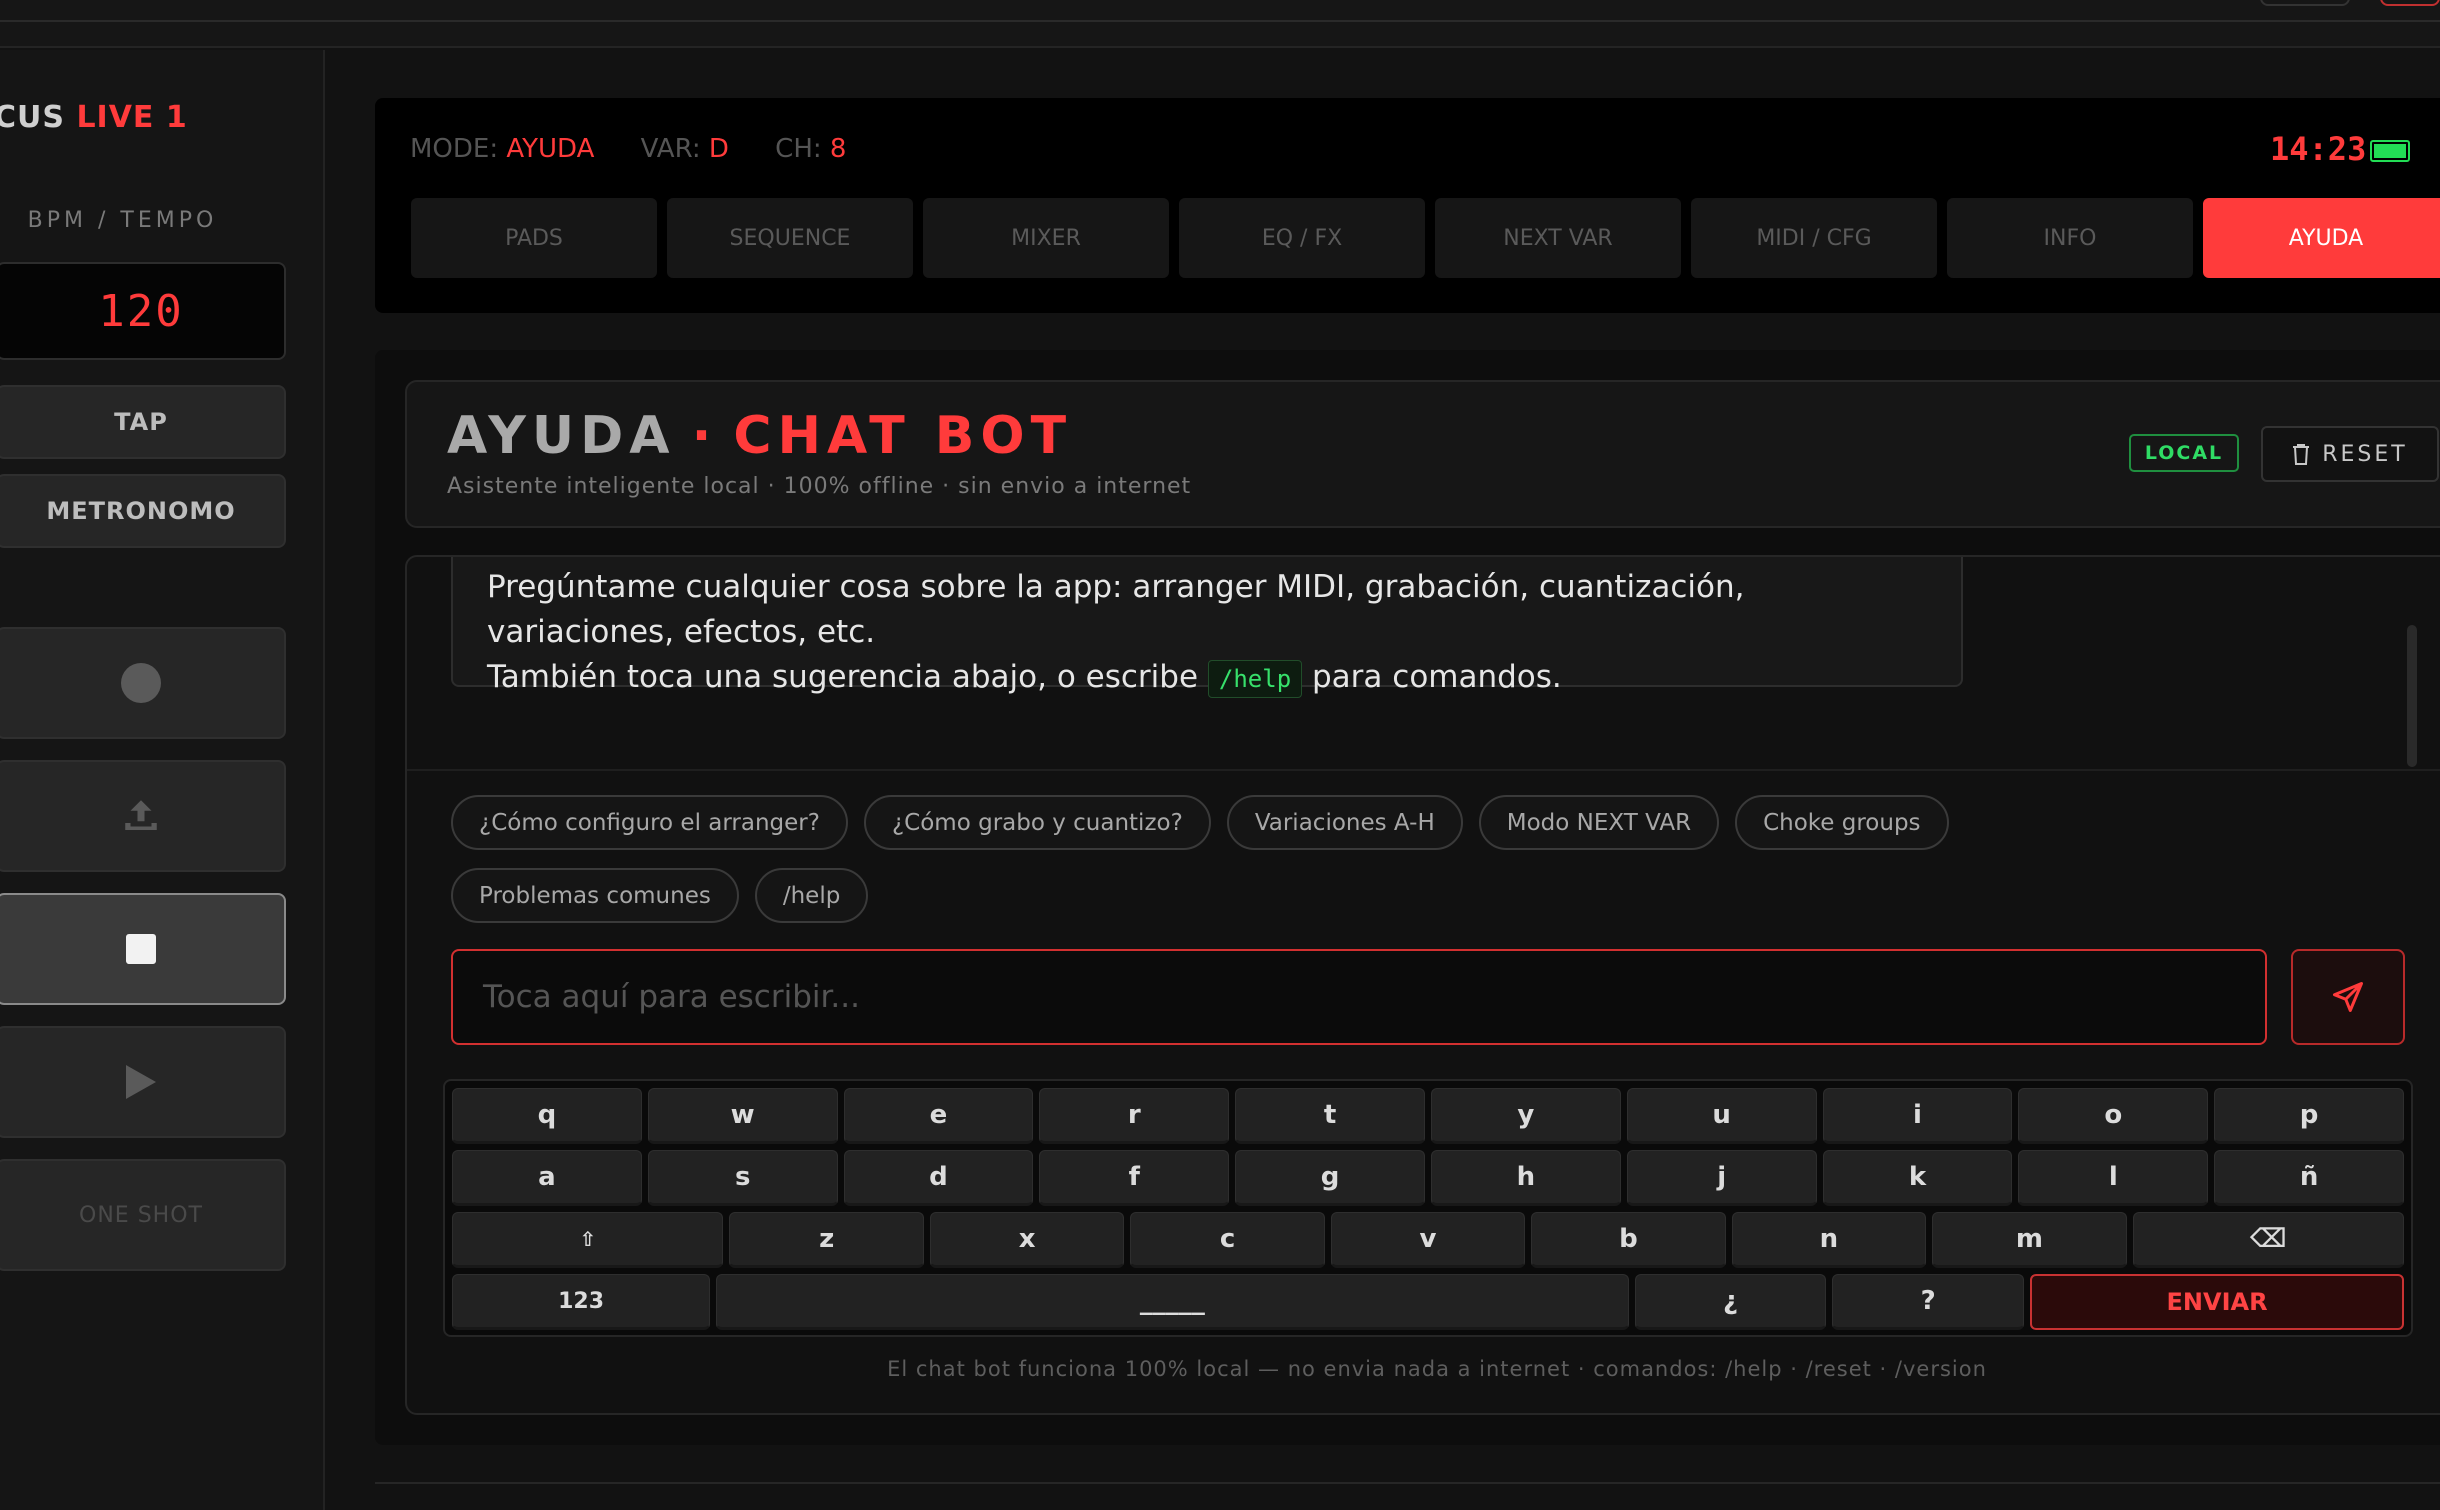  I want to click on key: e, so click(938, 1116).